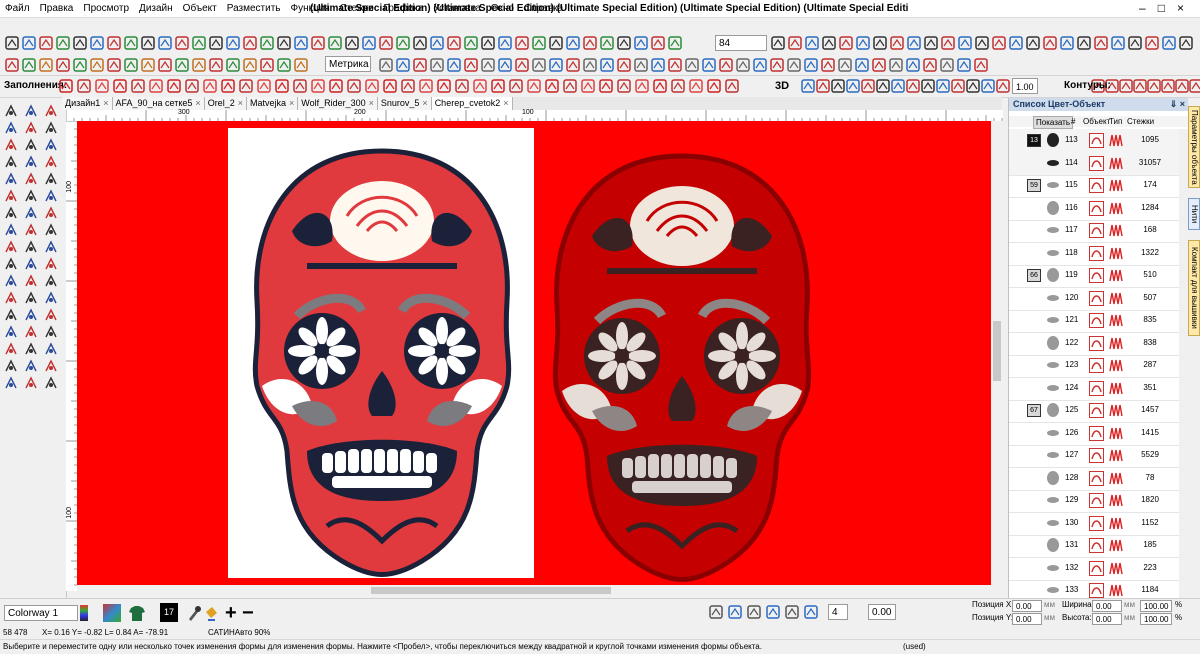 Image resolution: width=1200 pixels, height=654 pixels. Describe the element at coordinates (348, 64) in the screenshot. I see `units-select: Метрика` at that location.